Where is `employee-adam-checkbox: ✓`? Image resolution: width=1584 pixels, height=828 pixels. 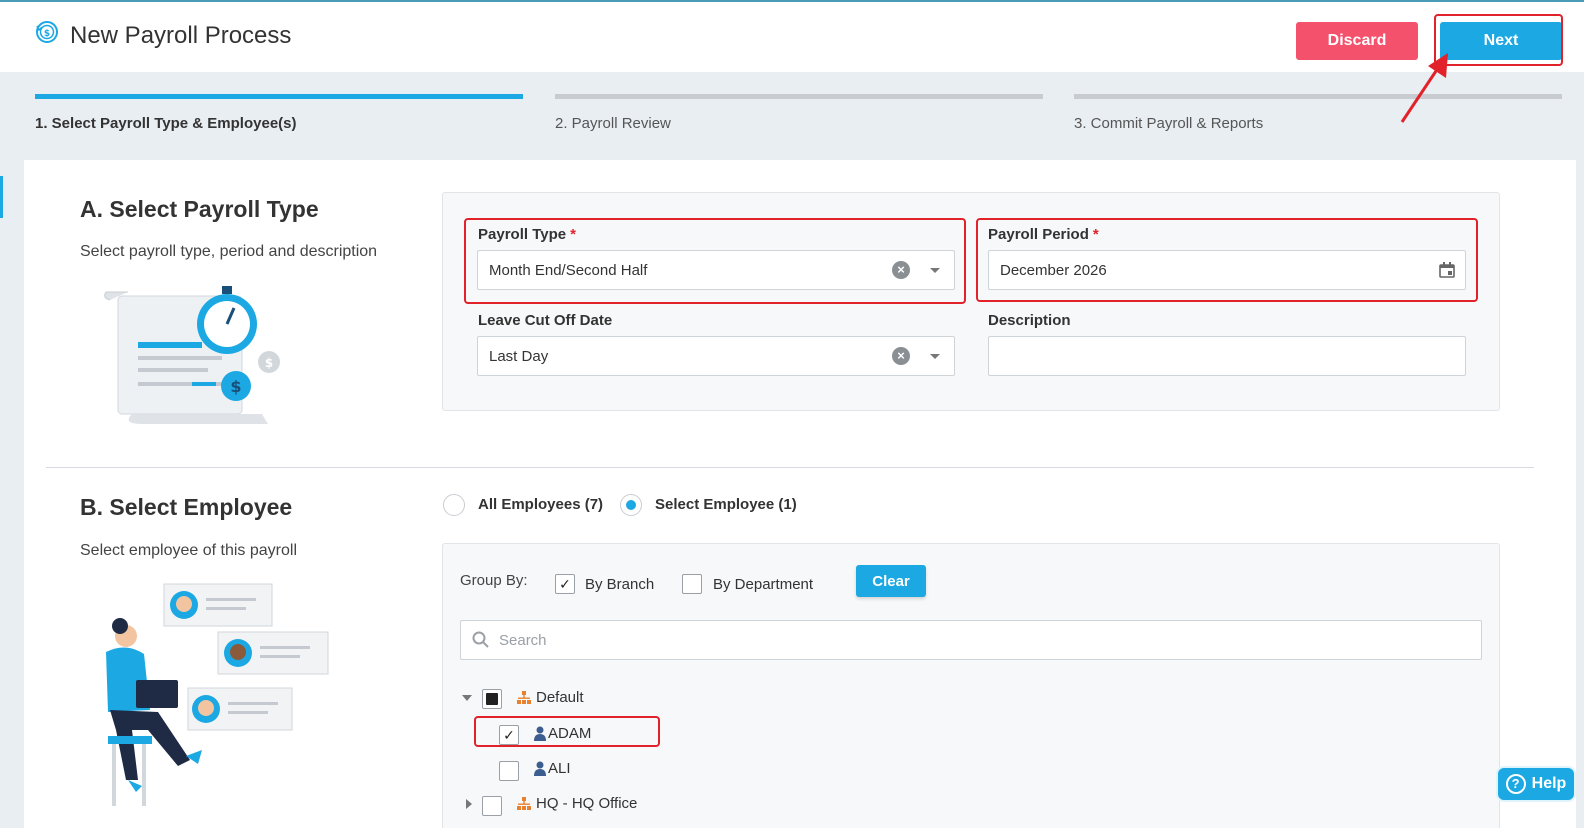 employee-adam-checkbox: ✓ is located at coordinates (509, 735).